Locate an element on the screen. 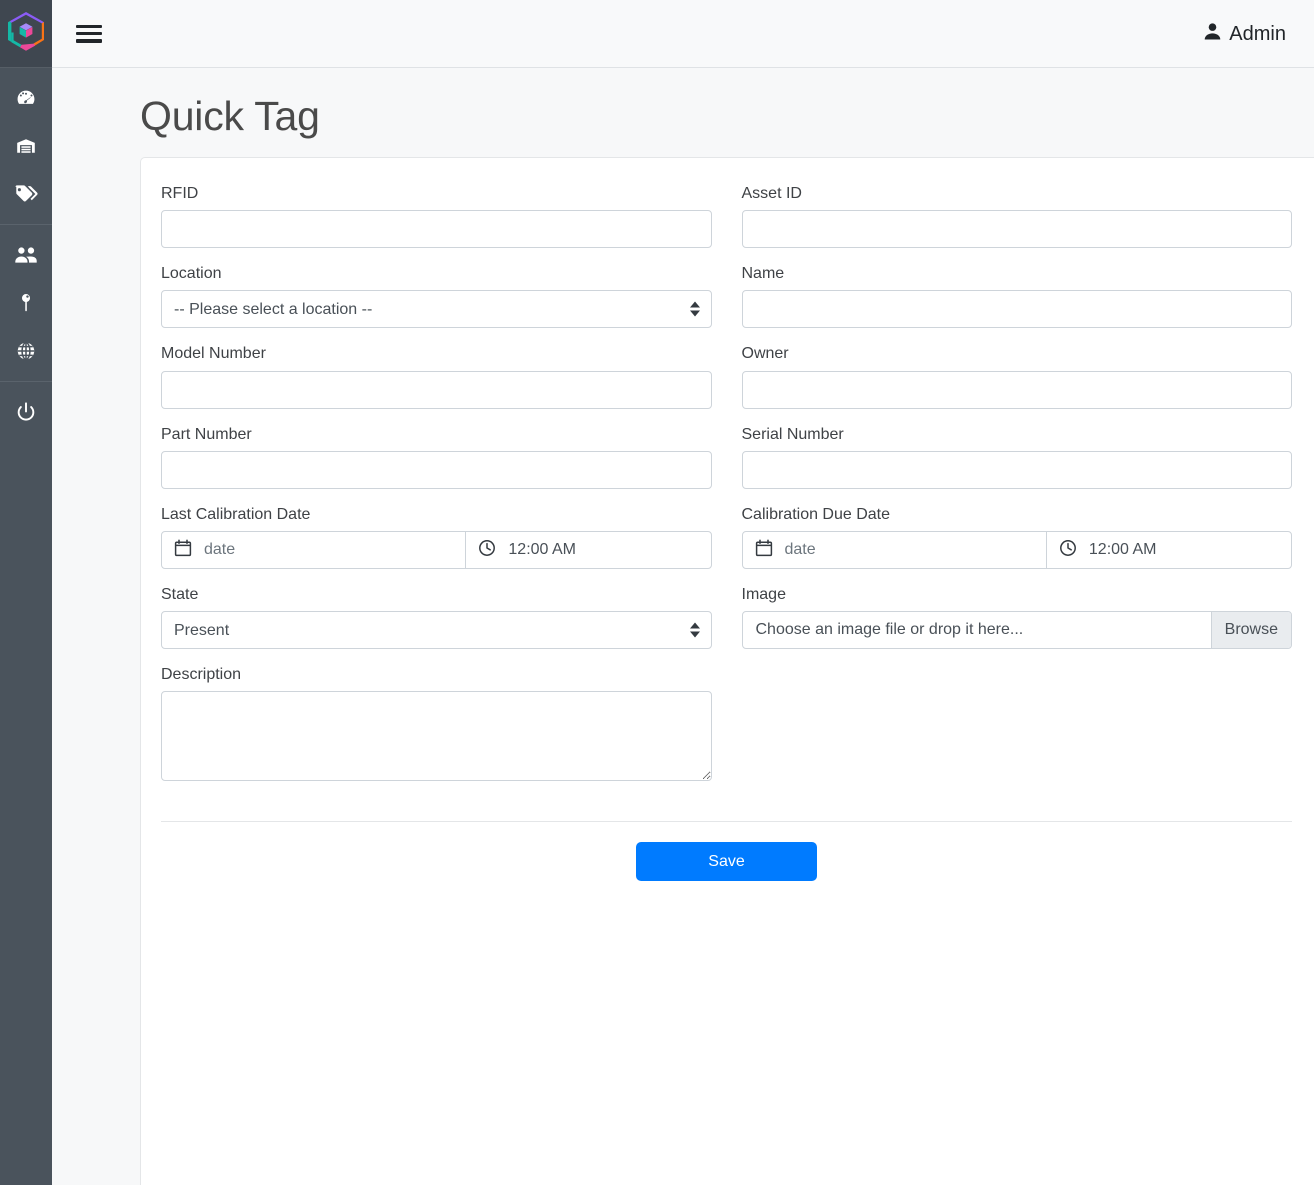  power-icon is located at coordinates (26, 412).